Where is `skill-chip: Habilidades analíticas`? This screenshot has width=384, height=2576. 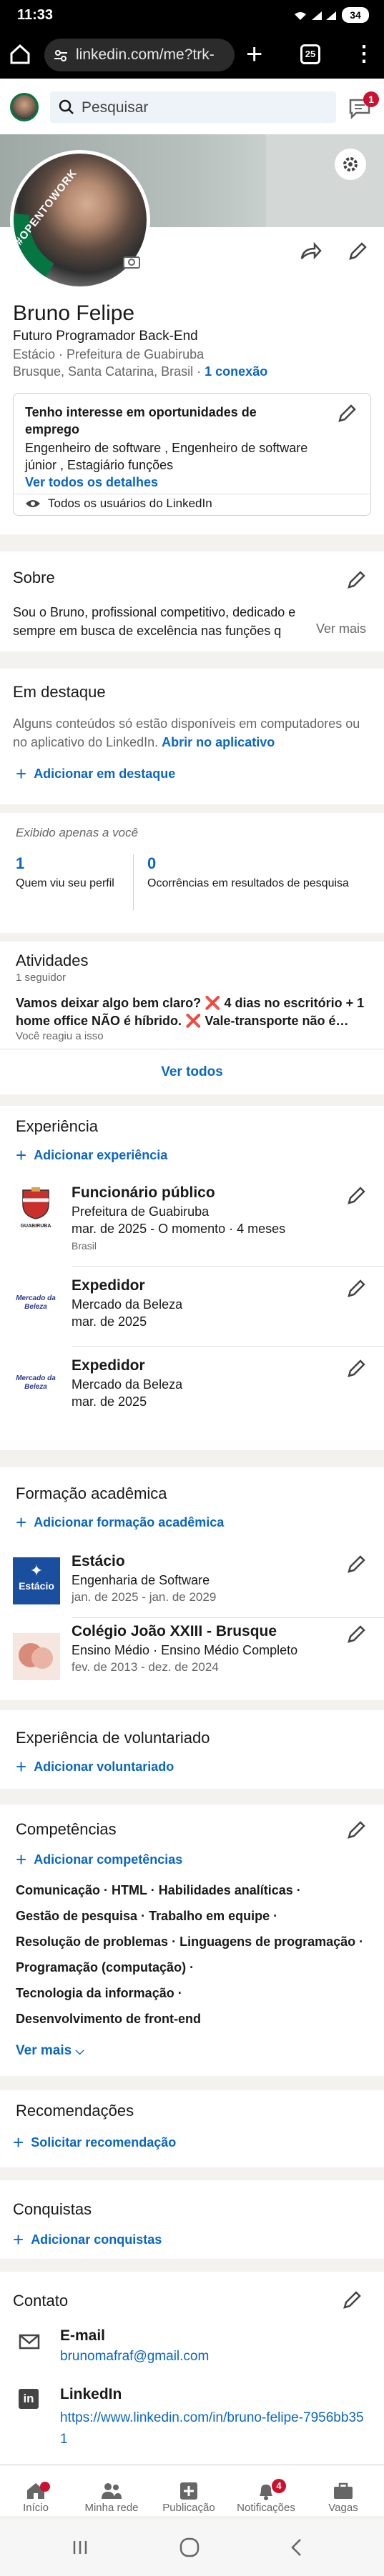
skill-chip: Habilidades analíticas is located at coordinates (226, 1890).